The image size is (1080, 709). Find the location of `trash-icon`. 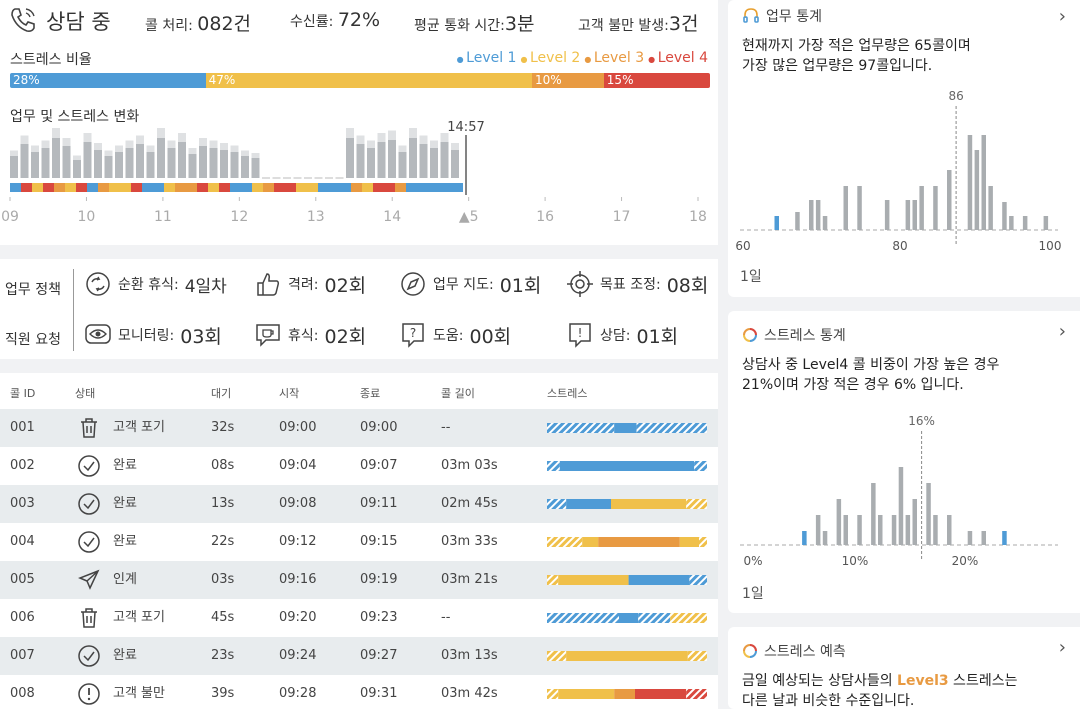

trash-icon is located at coordinates (89, 618).